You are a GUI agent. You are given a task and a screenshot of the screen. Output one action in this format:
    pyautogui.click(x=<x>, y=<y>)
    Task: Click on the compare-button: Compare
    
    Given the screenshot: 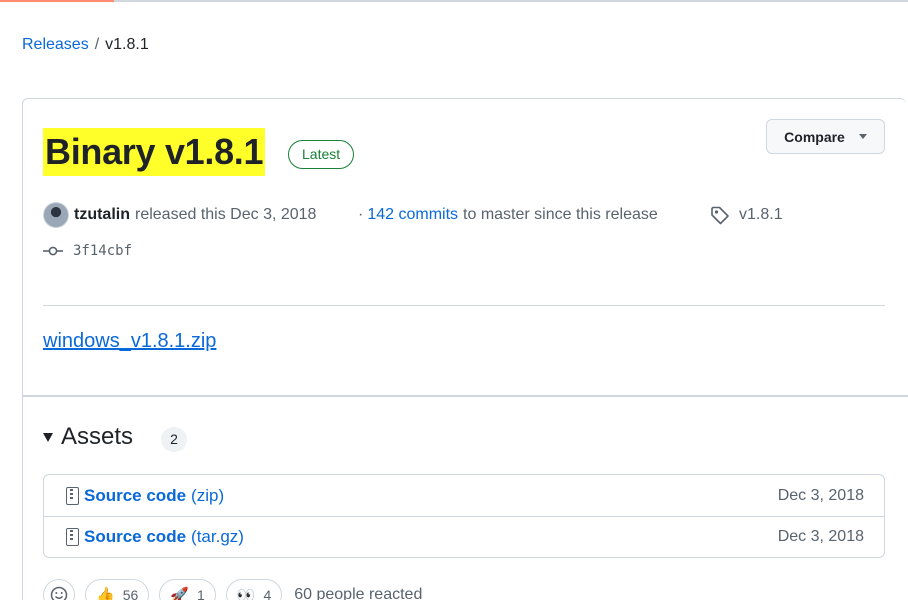 What is the action you would take?
    pyautogui.click(x=825, y=136)
    